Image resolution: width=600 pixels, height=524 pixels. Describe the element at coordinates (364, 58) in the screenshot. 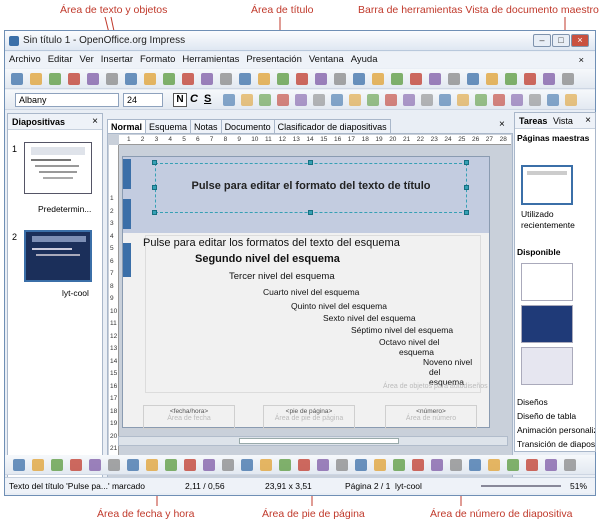

I see `menu-ayuda: Ayuda` at that location.